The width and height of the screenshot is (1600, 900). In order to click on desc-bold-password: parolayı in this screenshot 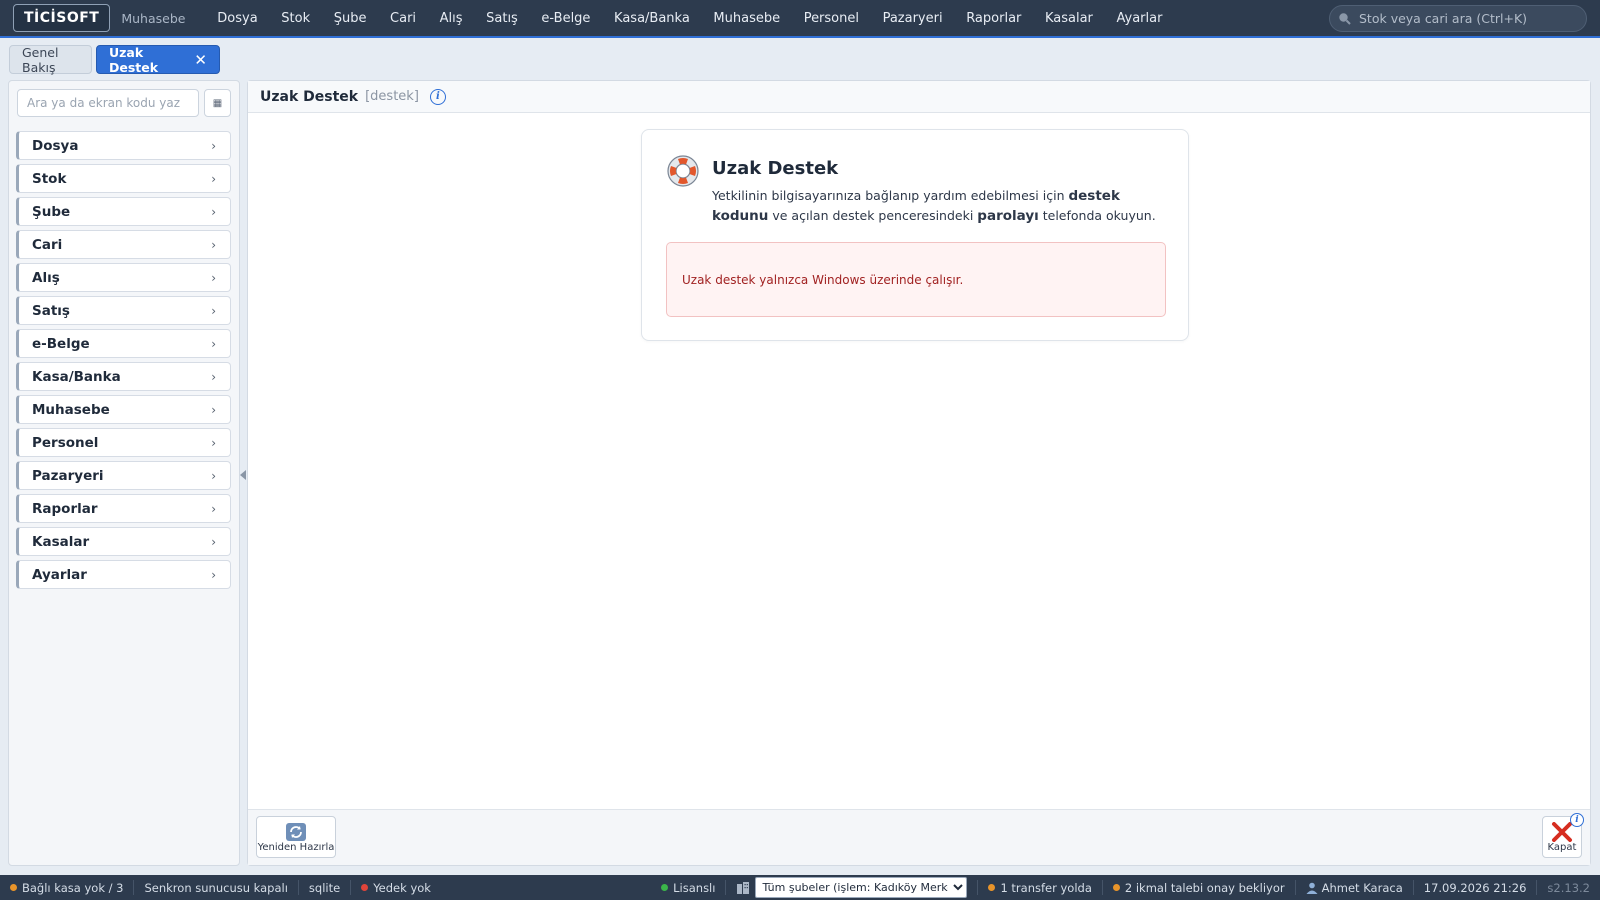, I will do `click(1008, 216)`.